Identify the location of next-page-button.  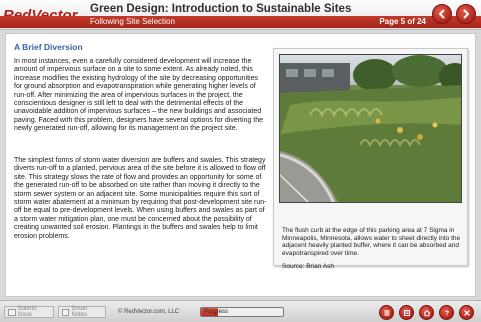
(466, 14).